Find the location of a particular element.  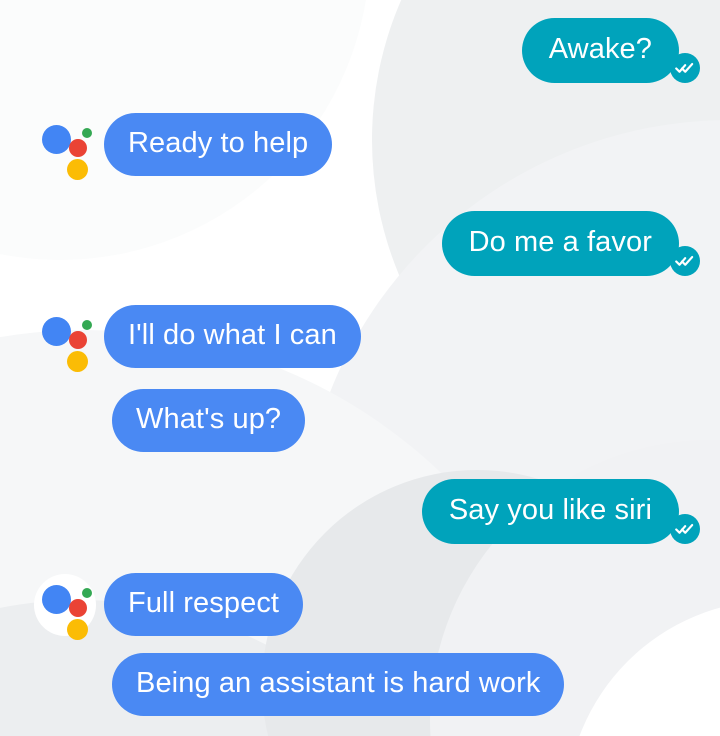

message-row-incoming: What's up? is located at coordinates (209, 420).